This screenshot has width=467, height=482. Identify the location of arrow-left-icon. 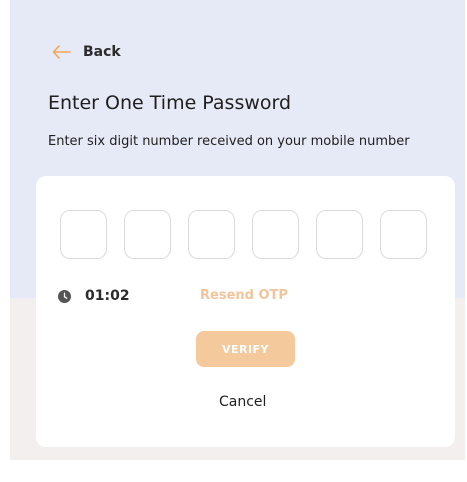
(61, 52).